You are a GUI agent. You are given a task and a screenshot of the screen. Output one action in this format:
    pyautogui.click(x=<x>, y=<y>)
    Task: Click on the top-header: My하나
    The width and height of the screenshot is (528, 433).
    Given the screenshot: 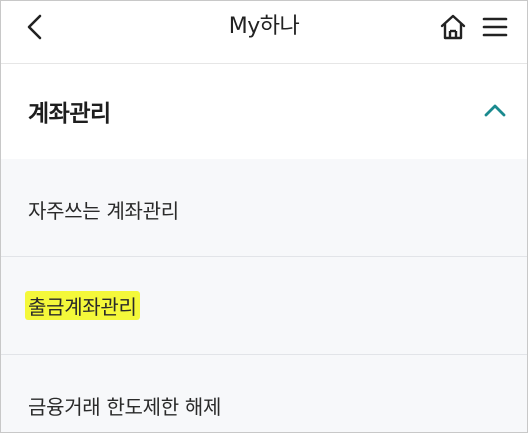 What is the action you would take?
    pyautogui.click(x=264, y=32)
    